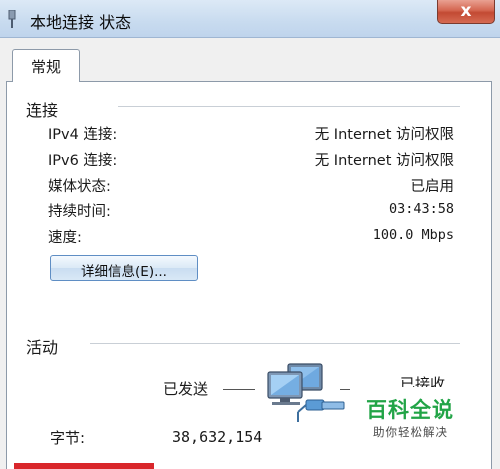  Describe the element at coordinates (68, 438) in the screenshot. I see `bytes-label: 字节:` at that location.